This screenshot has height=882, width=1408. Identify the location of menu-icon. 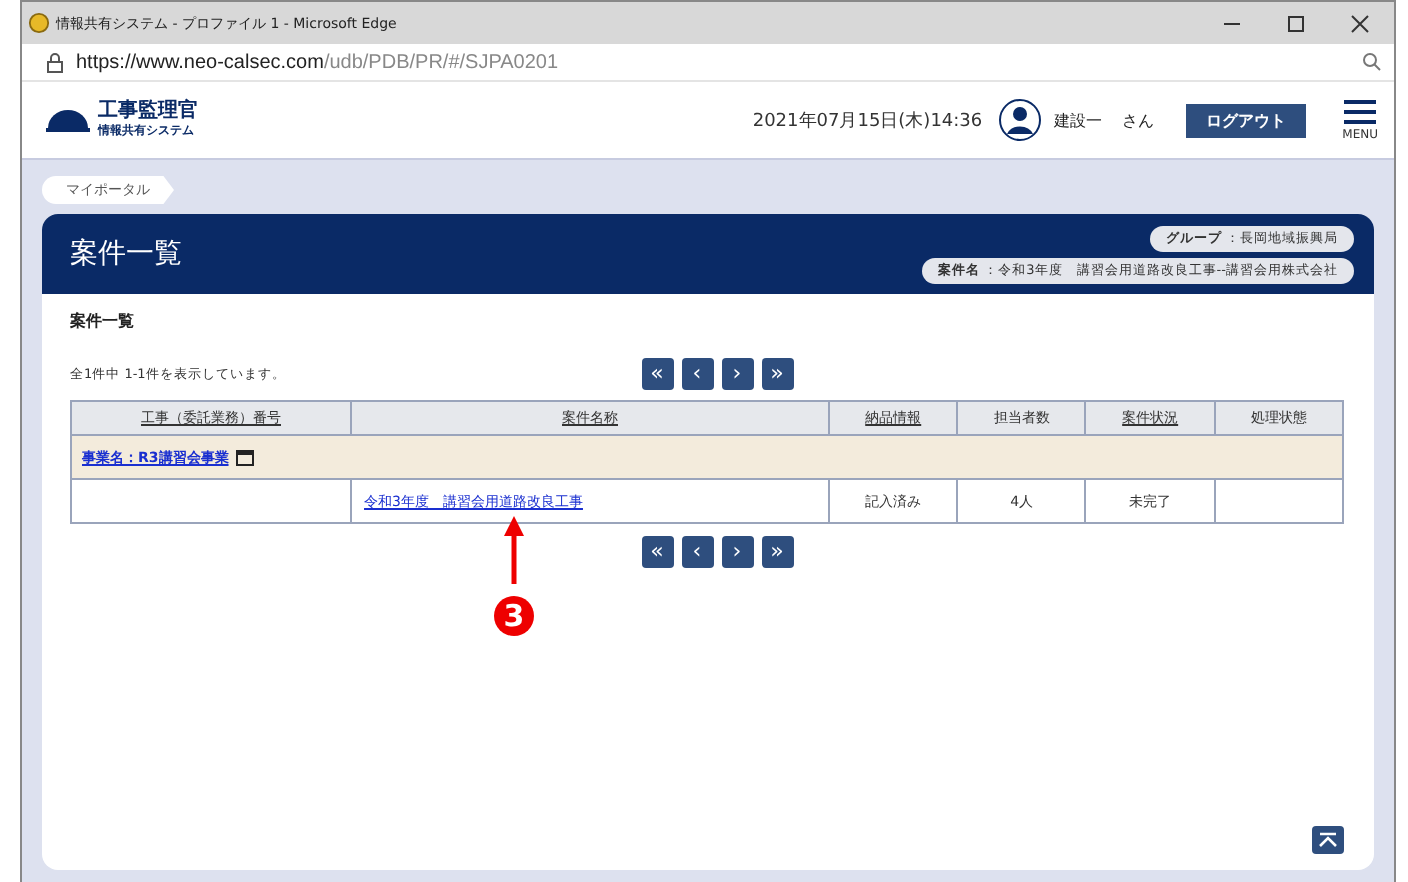
(1360, 111).